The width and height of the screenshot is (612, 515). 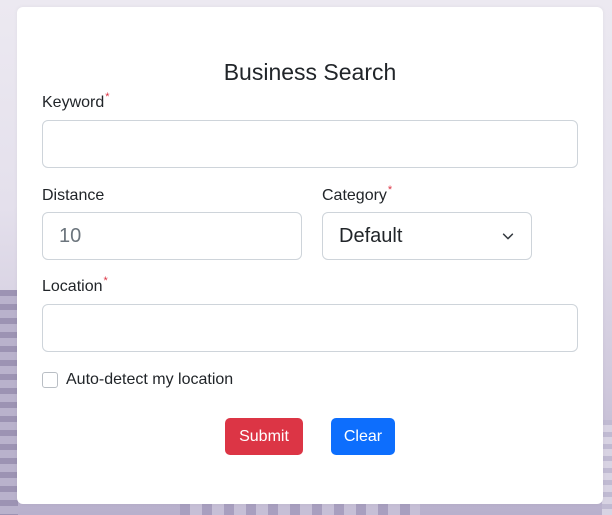 What do you see at coordinates (310, 144) in the screenshot?
I see `keyword-input` at bounding box center [310, 144].